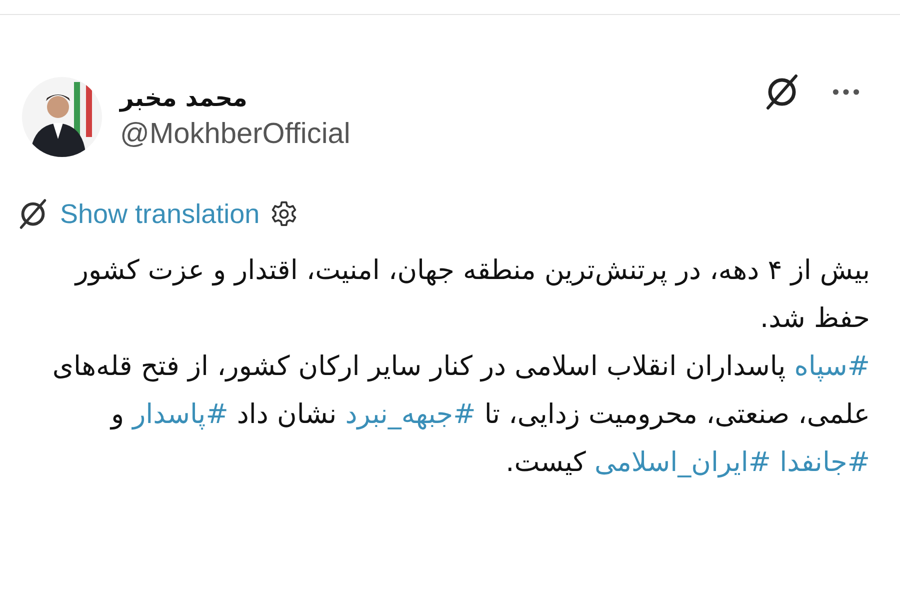 The image size is (900, 600). What do you see at coordinates (471, 295) in the screenshot?
I see `tweet-text: بیش از ۴ دهه، در پرتنش‌ترین منطقه جهان، امنیت، اقتدار و عزت کشور حفظ شد.` at bounding box center [471, 295].